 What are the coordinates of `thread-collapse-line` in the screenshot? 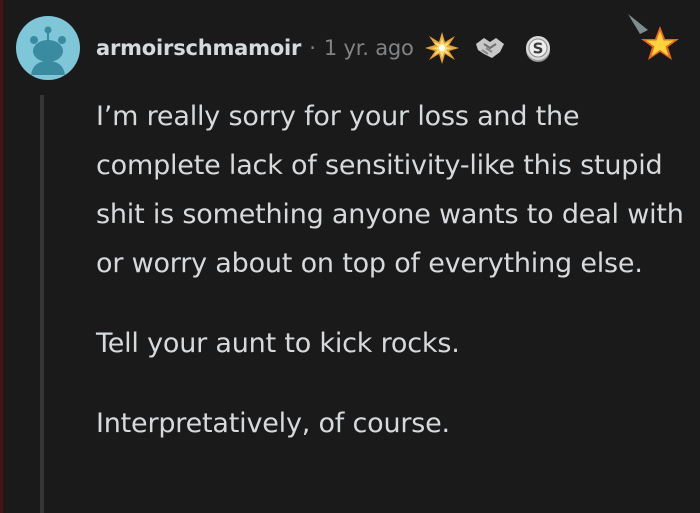 It's located at (42, 304).